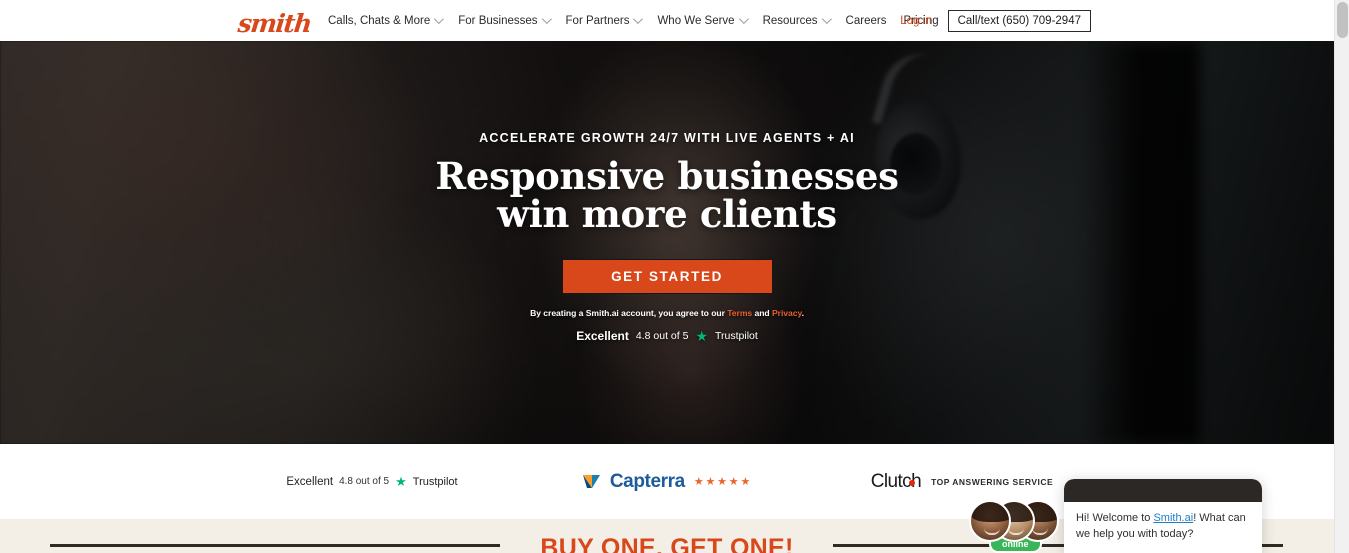 This screenshot has height=553, width=1349. I want to click on clutch-brand-label: Clutch, so click(896, 482).